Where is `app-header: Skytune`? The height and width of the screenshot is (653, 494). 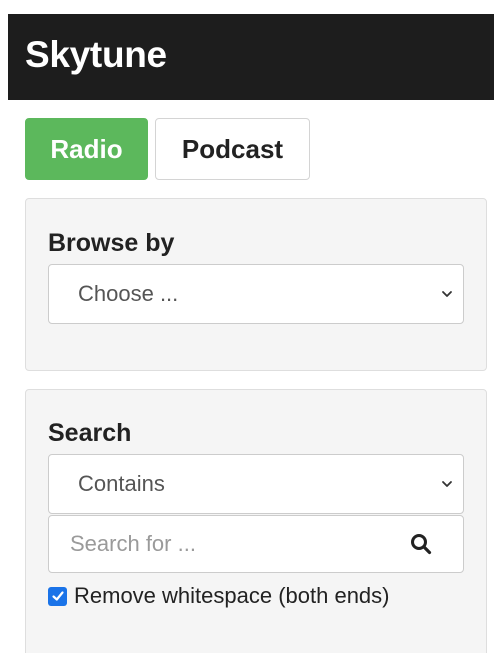 app-header: Skytune is located at coordinates (251, 57).